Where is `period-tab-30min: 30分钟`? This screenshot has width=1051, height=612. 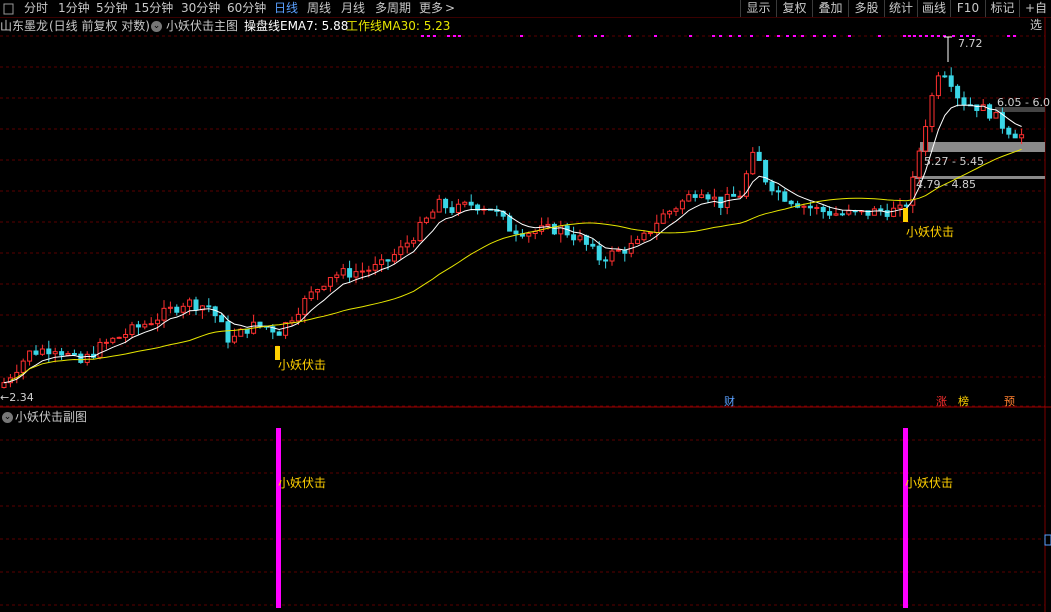 period-tab-30min: 30分钟 is located at coordinates (200, 8).